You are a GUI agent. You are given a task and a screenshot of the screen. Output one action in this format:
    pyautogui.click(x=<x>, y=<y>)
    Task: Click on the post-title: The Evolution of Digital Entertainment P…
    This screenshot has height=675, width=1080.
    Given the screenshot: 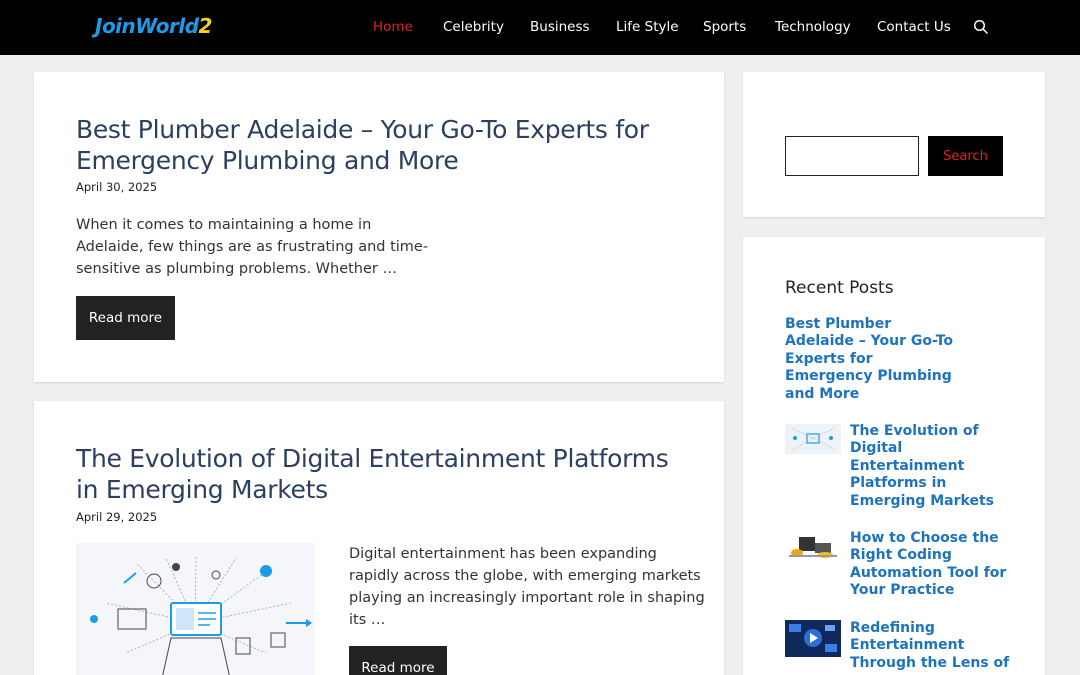 What is the action you would take?
    pyautogui.click(x=372, y=474)
    